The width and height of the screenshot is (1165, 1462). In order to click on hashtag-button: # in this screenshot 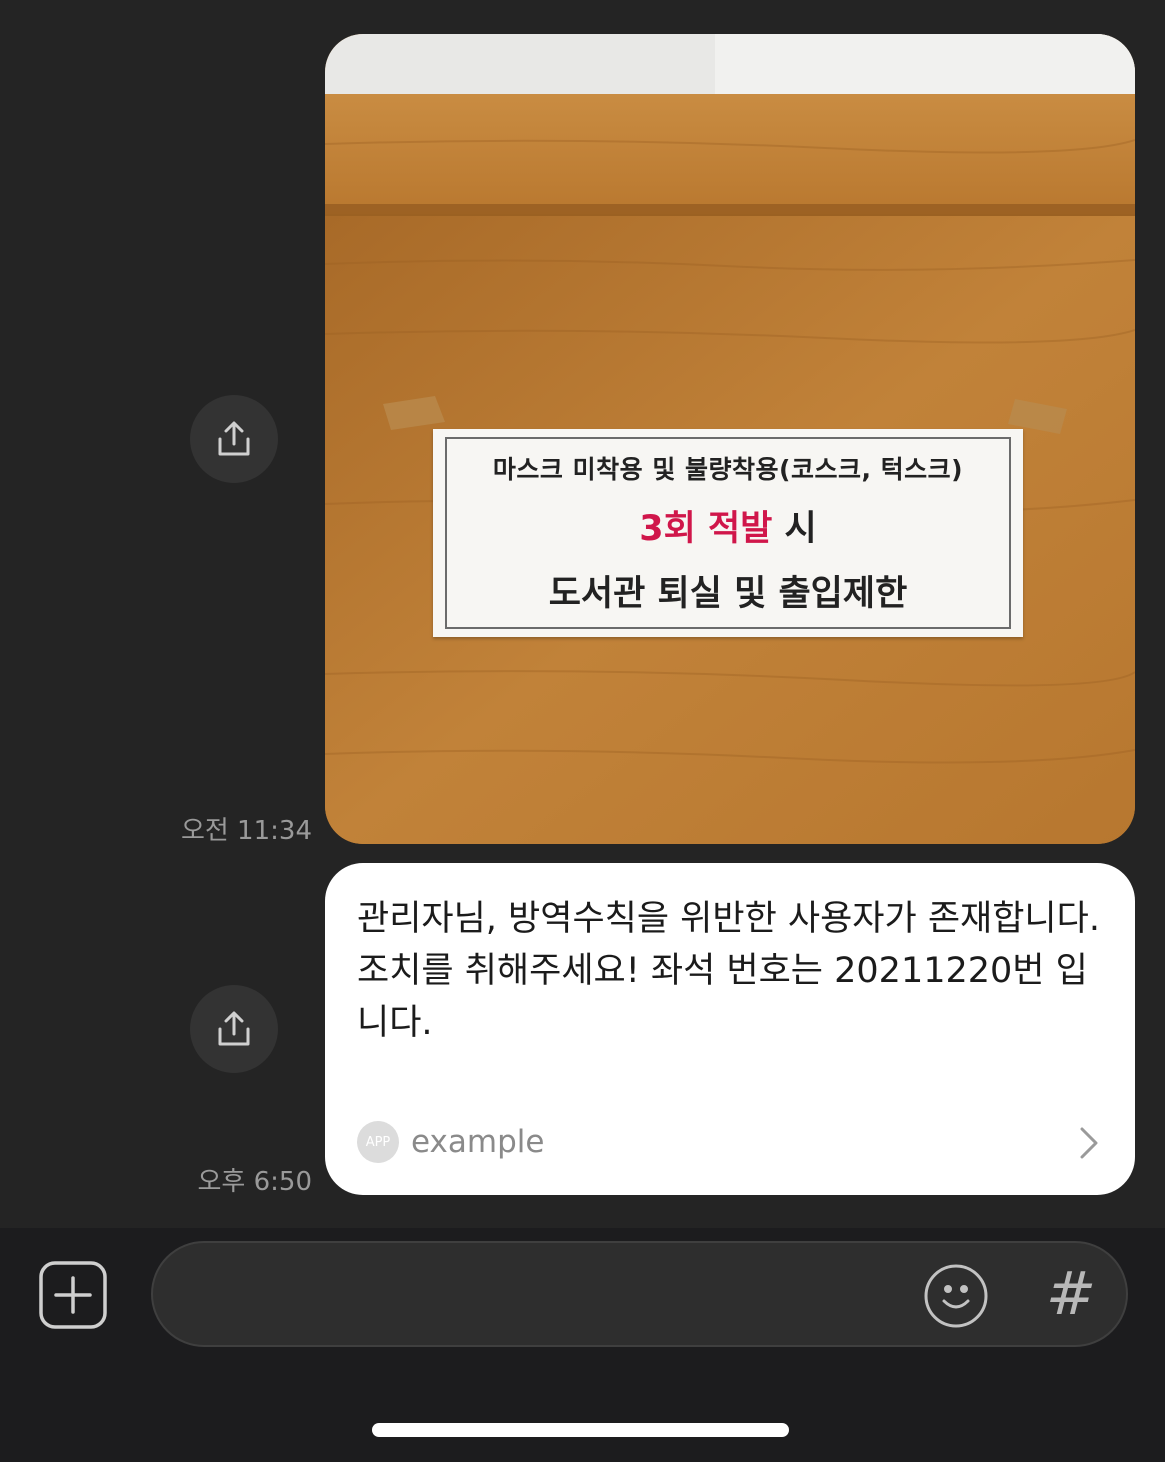, I will do `click(1071, 1294)`.